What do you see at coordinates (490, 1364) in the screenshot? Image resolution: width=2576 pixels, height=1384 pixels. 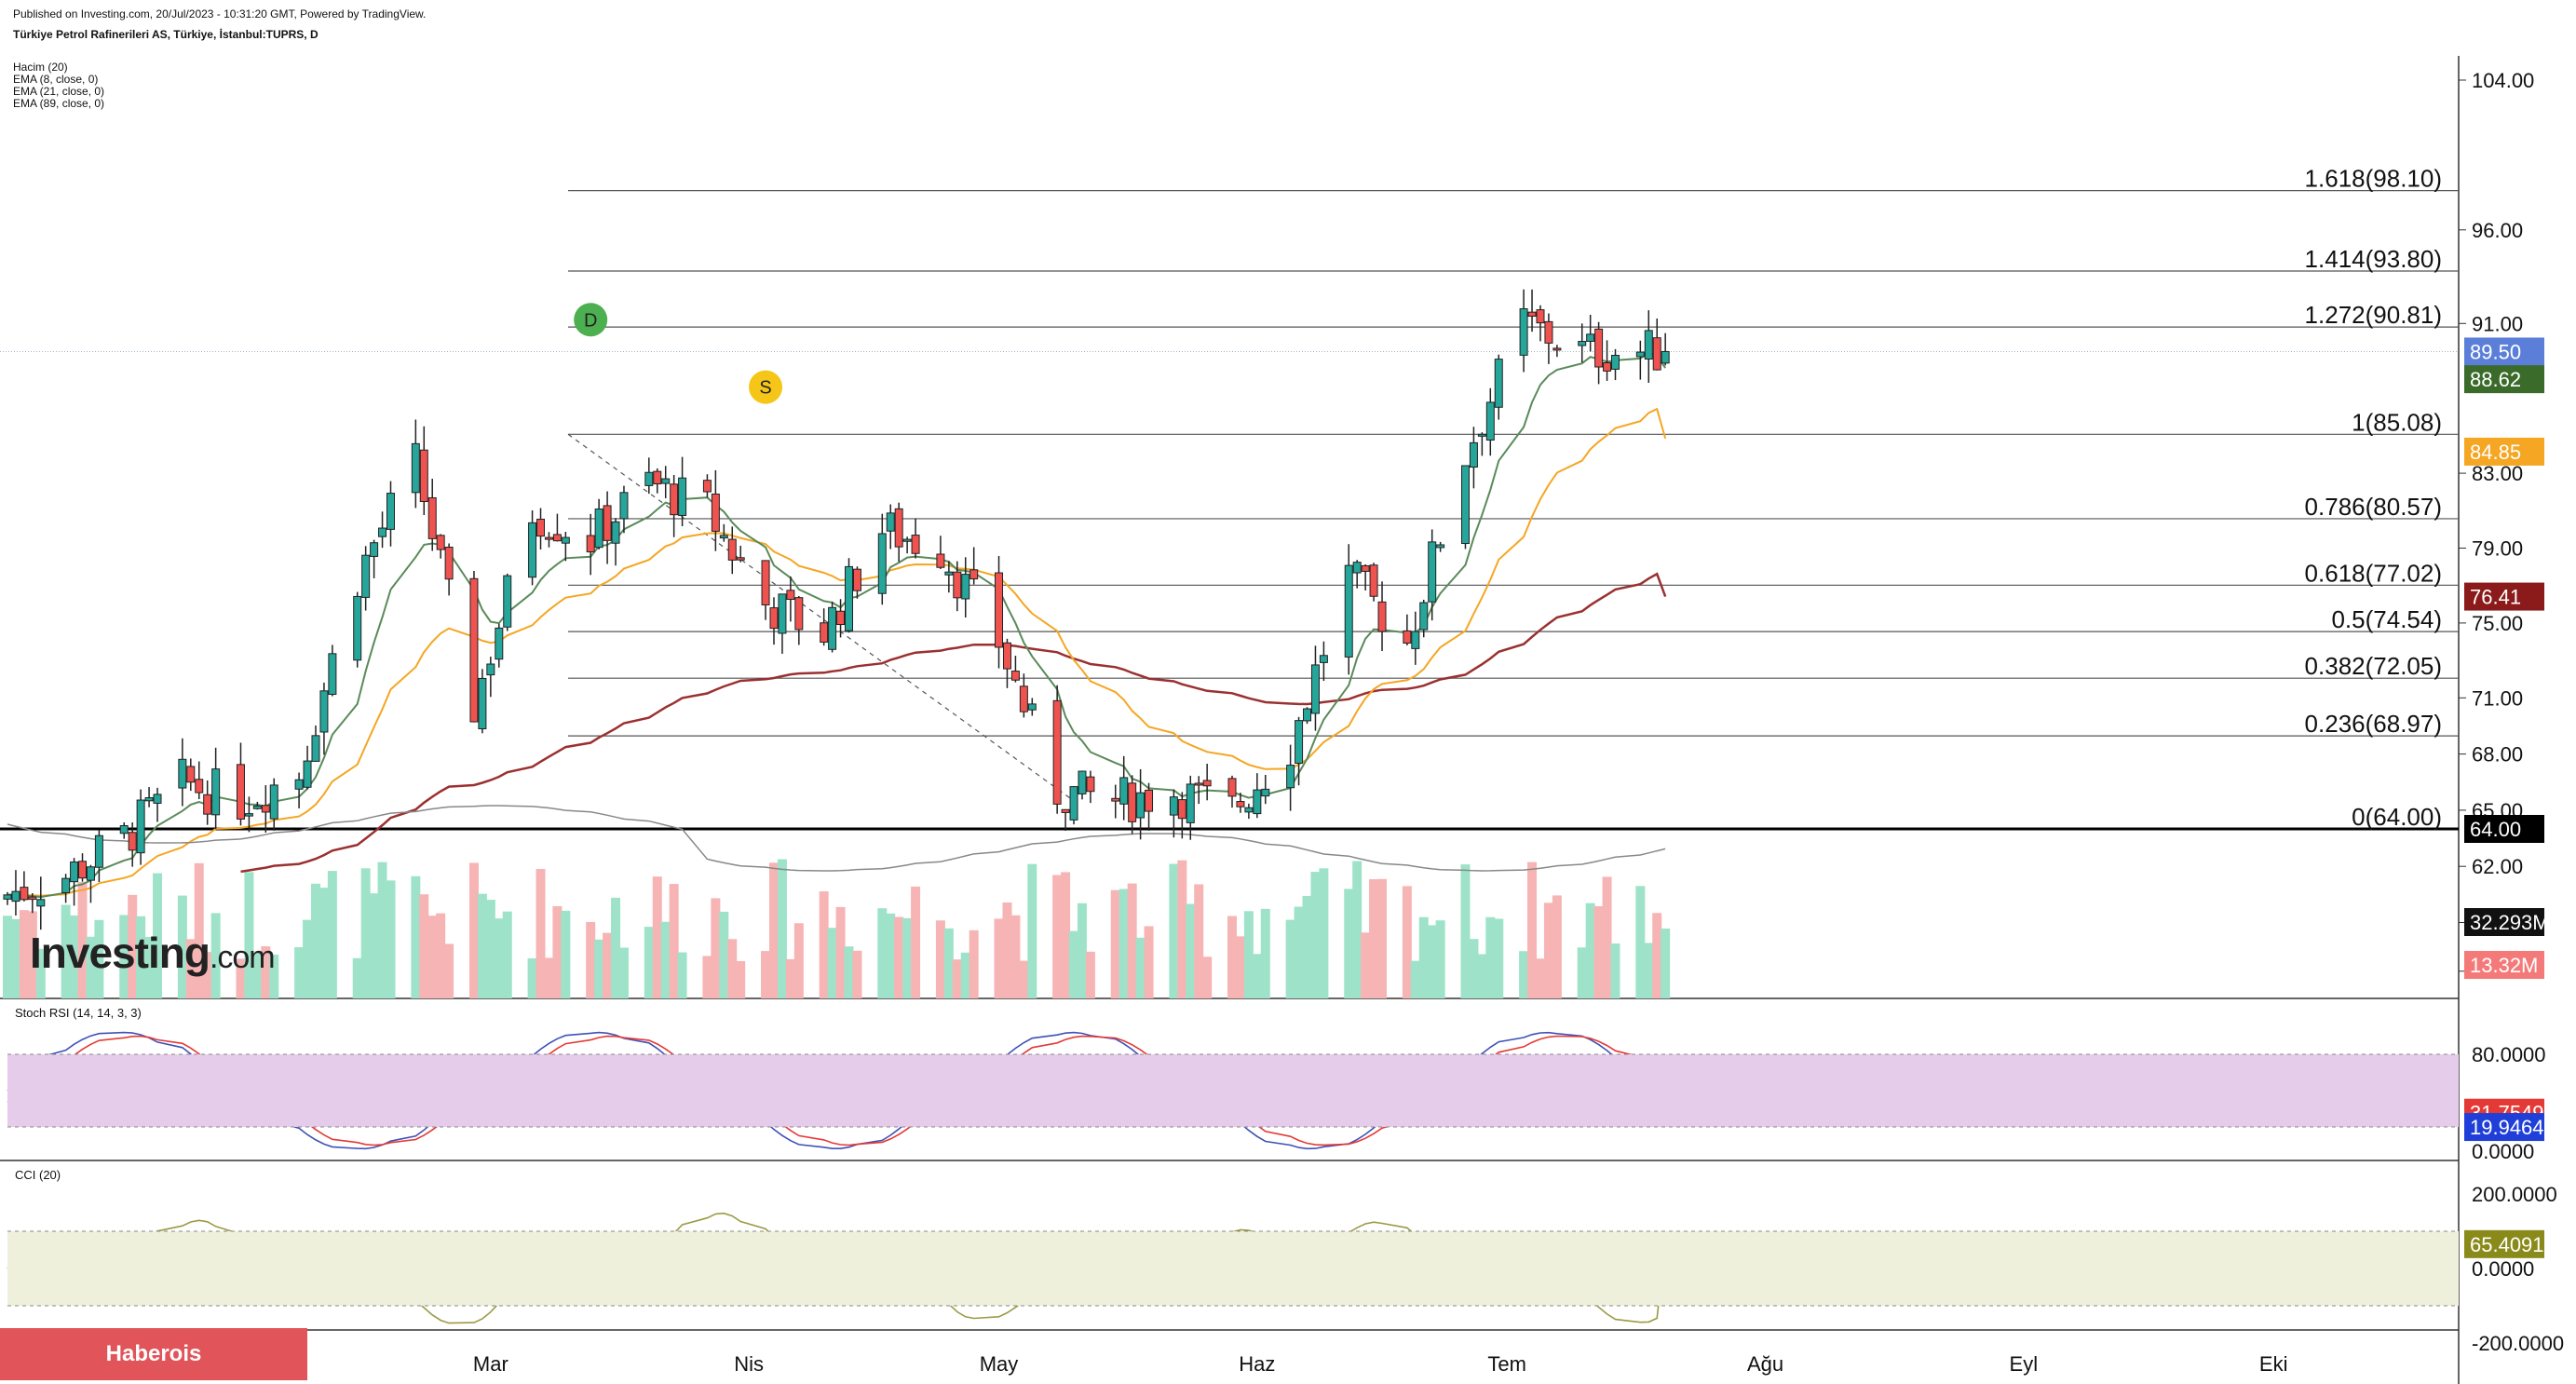 I see `x-tick-label: Mar` at bounding box center [490, 1364].